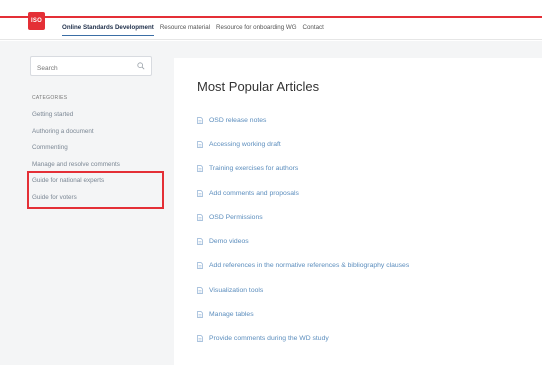 This screenshot has height=365, width=542. What do you see at coordinates (81, 68) in the screenshot?
I see `search-input` at bounding box center [81, 68].